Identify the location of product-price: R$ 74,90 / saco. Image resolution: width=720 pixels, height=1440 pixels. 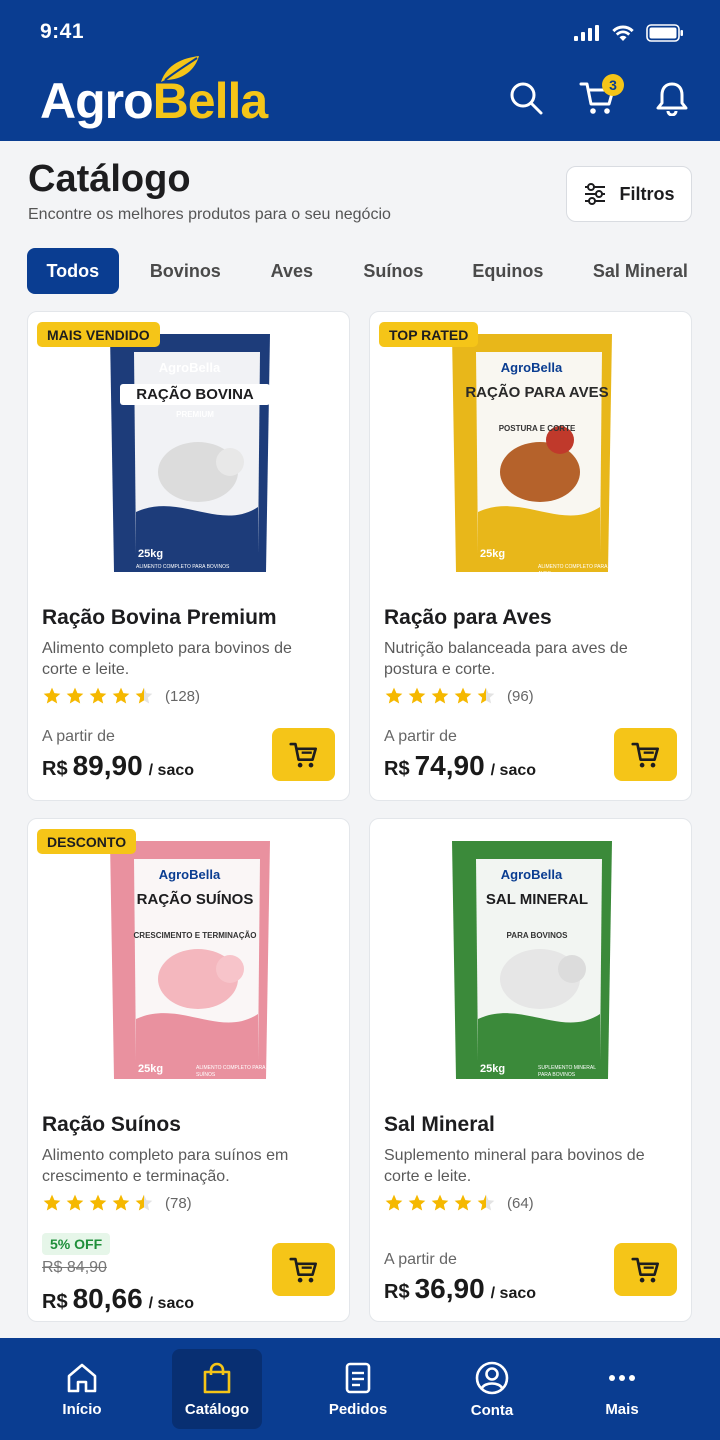
(460, 766).